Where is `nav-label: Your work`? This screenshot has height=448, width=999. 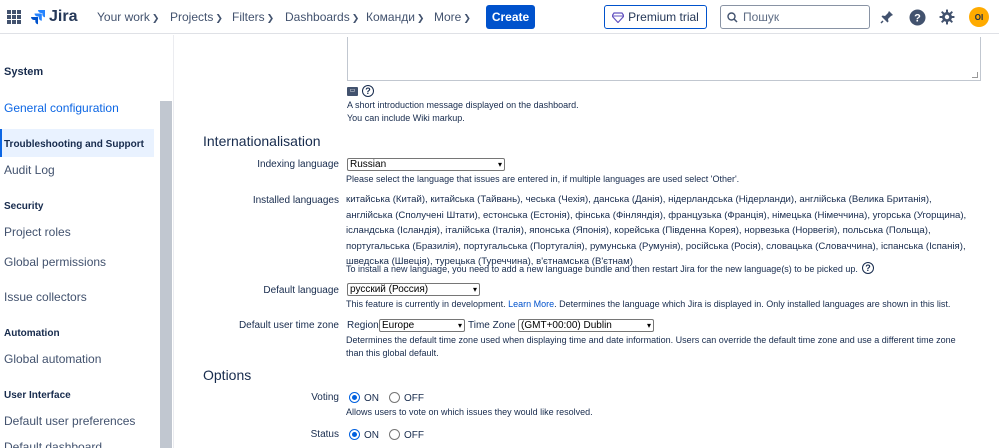
nav-label: Your work is located at coordinates (123, 17).